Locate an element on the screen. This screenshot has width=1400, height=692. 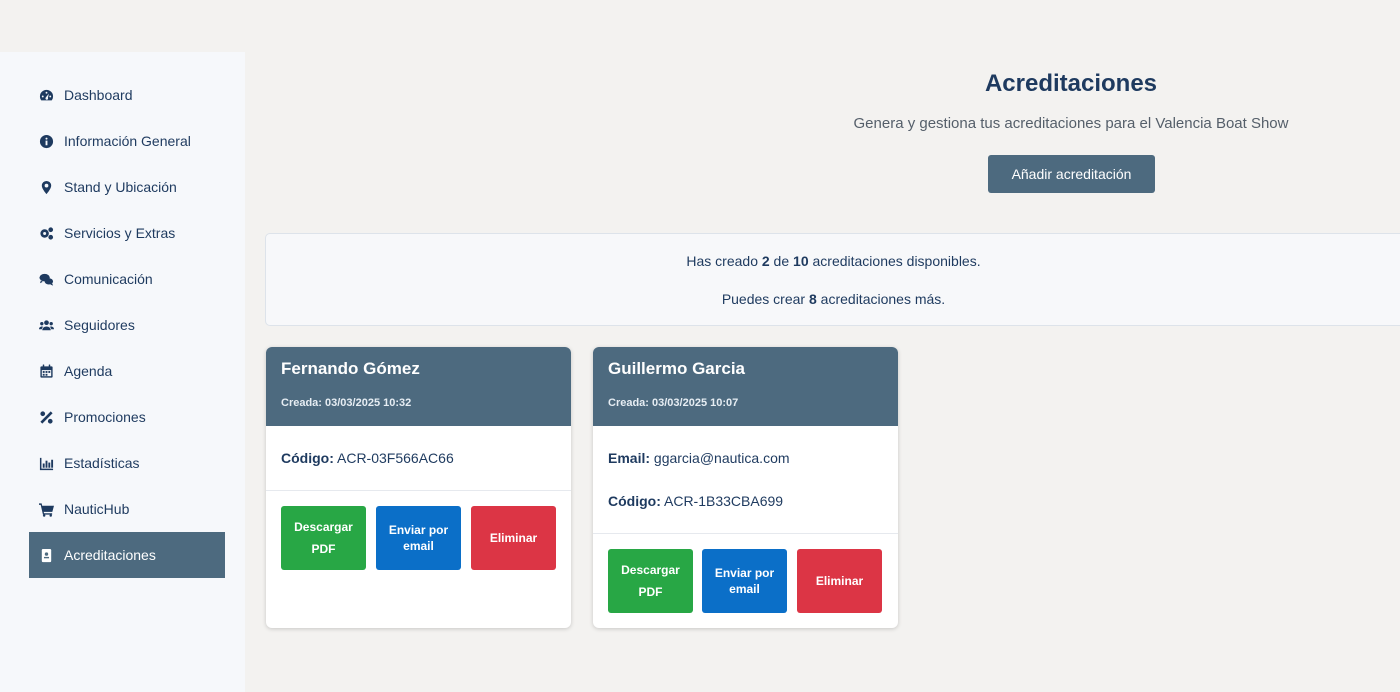
sidebar-item-estadisticas: Estadísticas is located at coordinates (127, 463).